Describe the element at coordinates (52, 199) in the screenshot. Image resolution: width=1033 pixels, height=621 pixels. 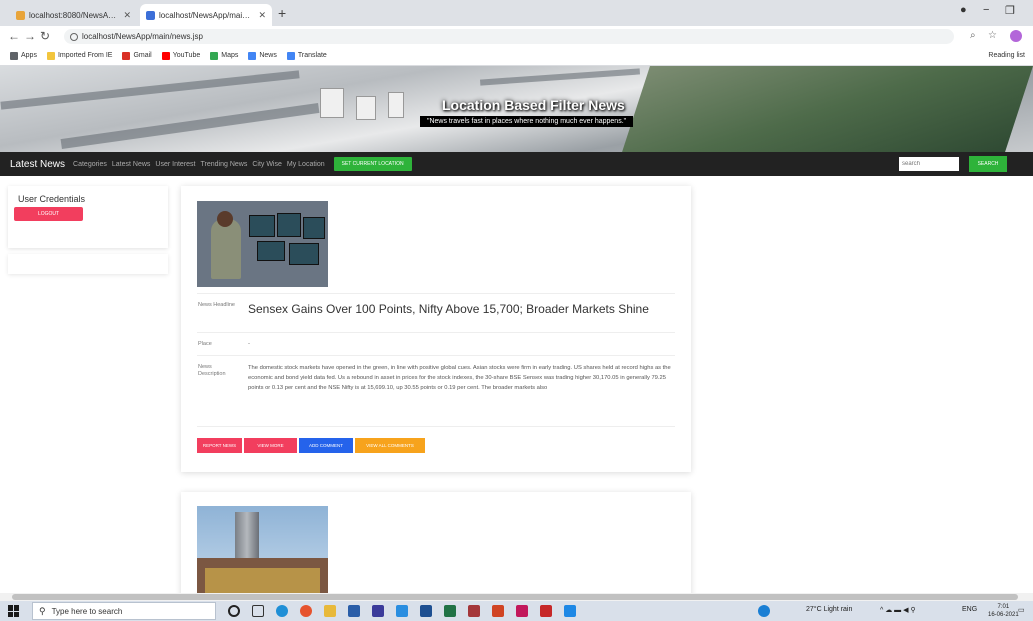
I see `user-credentials-heading: User Credentials` at that location.